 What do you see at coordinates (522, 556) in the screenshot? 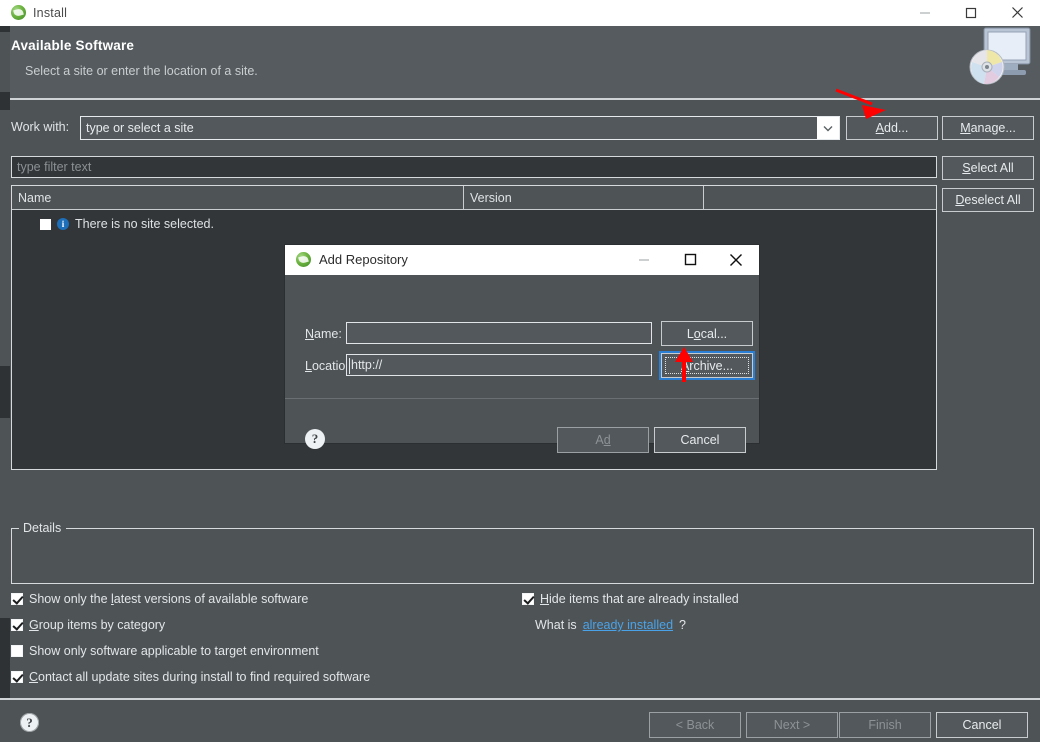
I see `details-panel` at bounding box center [522, 556].